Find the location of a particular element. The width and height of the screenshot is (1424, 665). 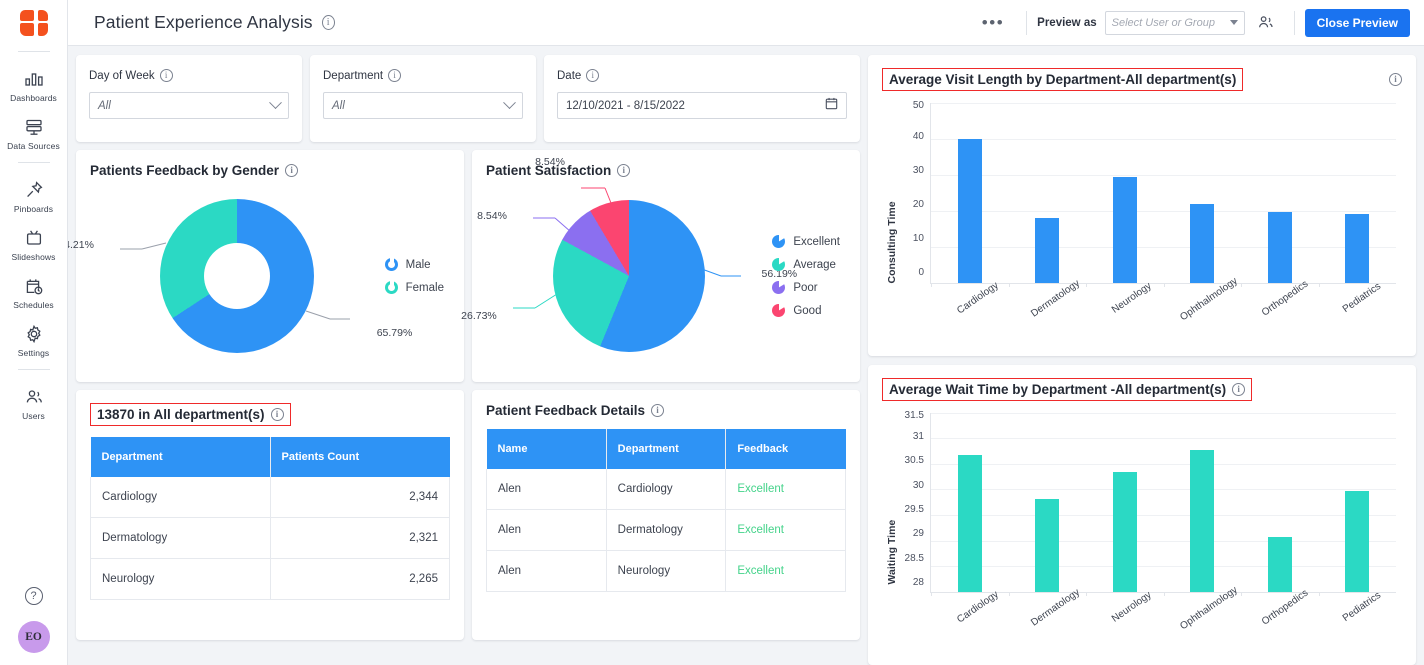

sidebar-item-dashboards: Dashboards is located at coordinates (34, 85).